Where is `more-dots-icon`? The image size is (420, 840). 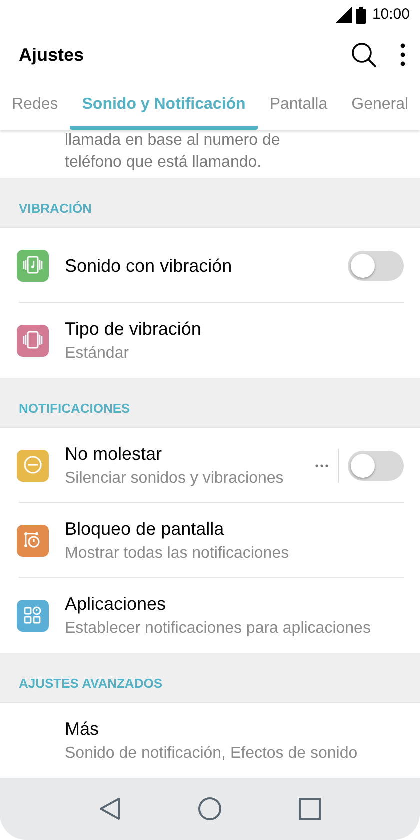 more-dots-icon is located at coordinates (322, 466).